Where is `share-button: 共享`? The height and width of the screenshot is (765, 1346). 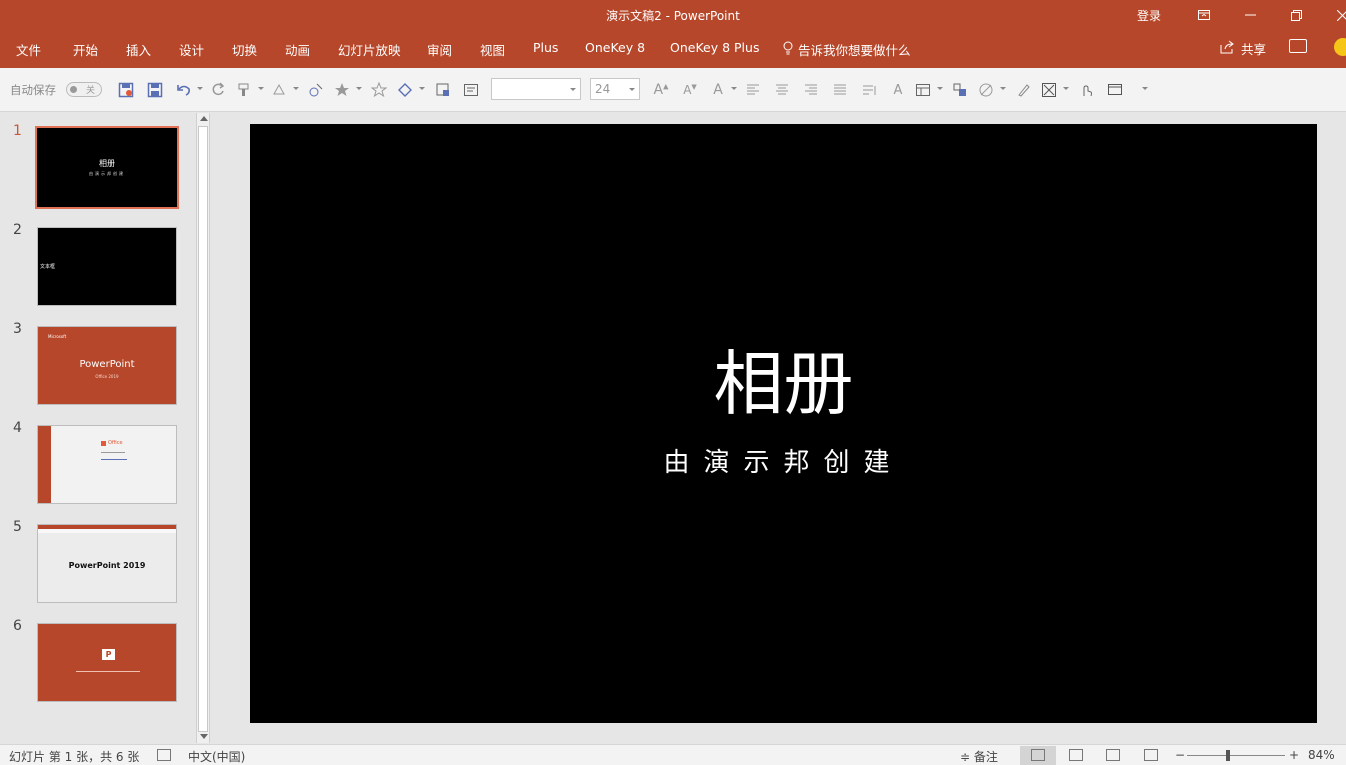
share-button: 共享 is located at coordinates (1243, 48).